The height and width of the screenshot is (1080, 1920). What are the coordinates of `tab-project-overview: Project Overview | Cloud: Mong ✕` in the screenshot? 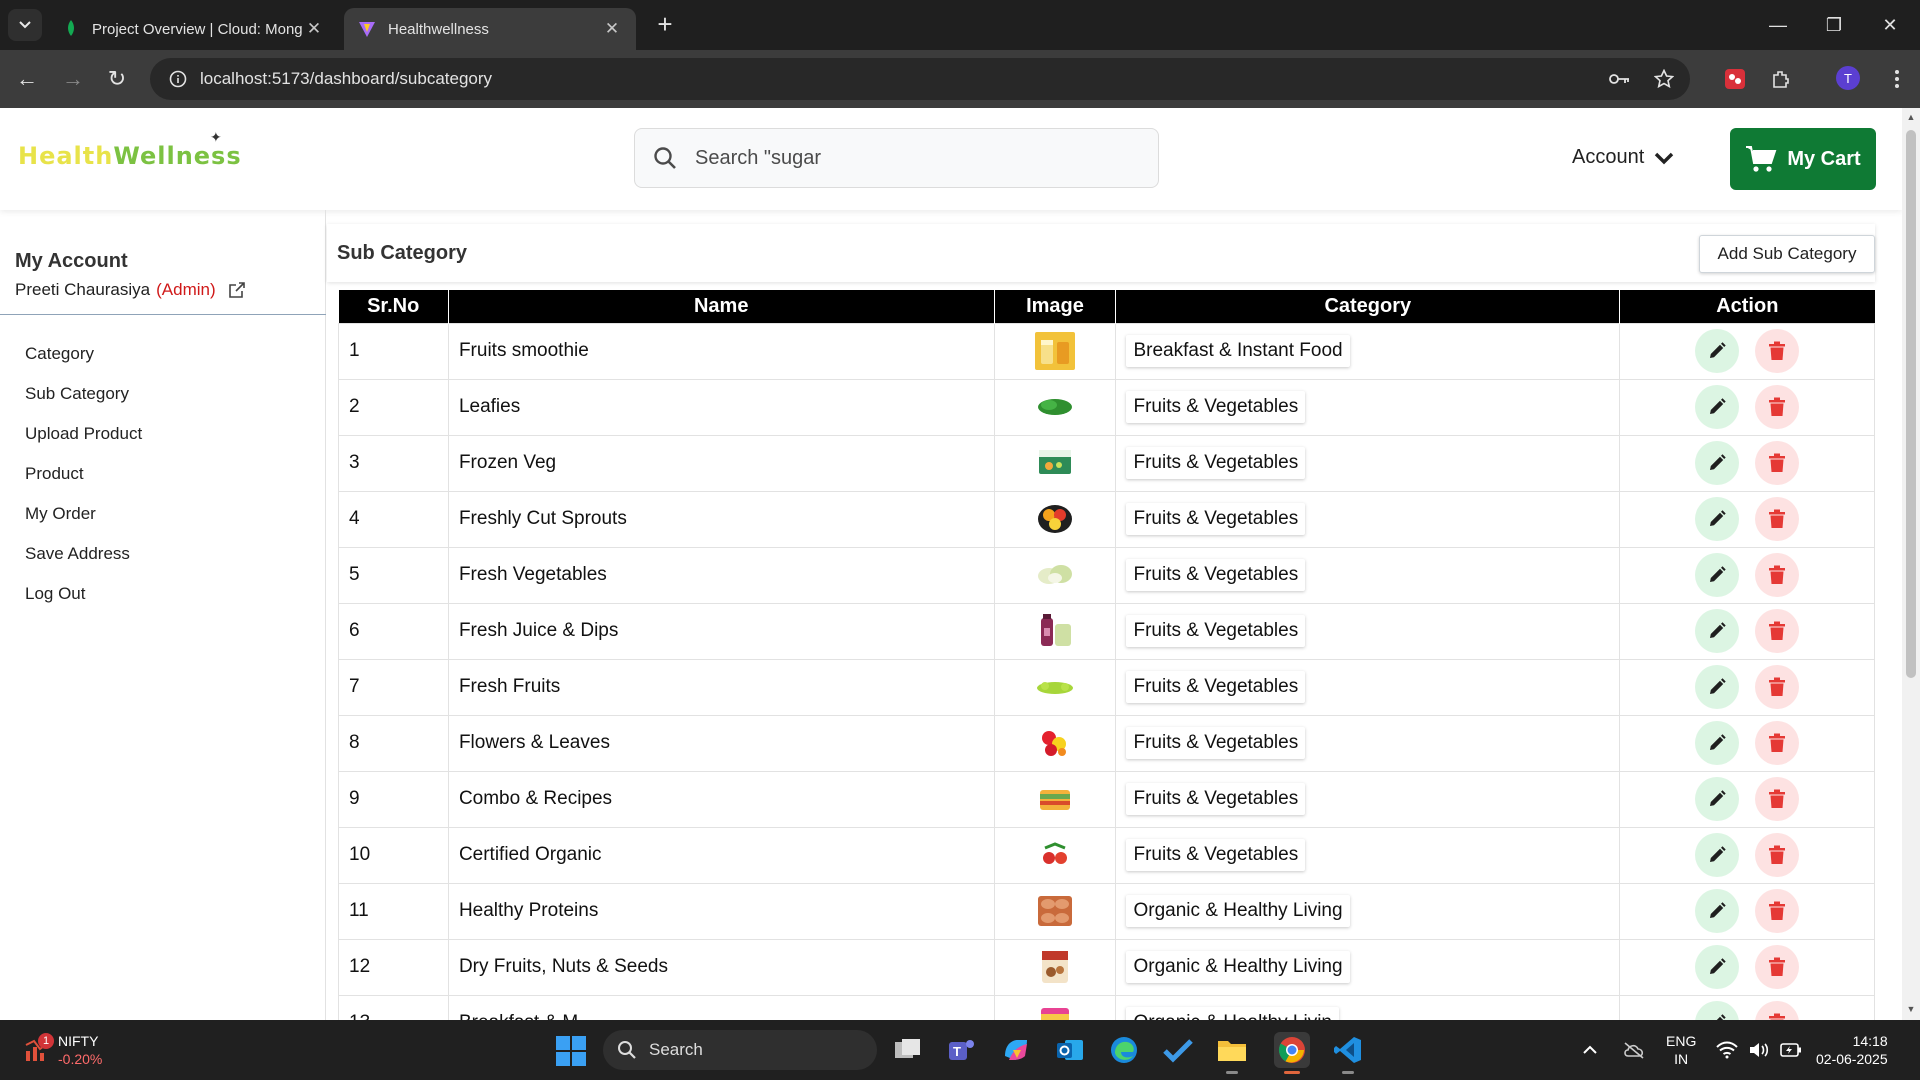 It's located at (193, 29).